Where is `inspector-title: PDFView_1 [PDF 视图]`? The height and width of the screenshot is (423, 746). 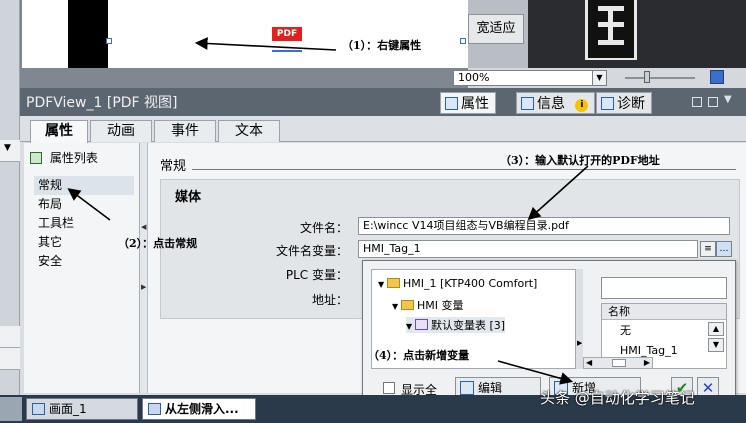
inspector-title: PDFView_1 [PDF 视图] is located at coordinates (102, 103).